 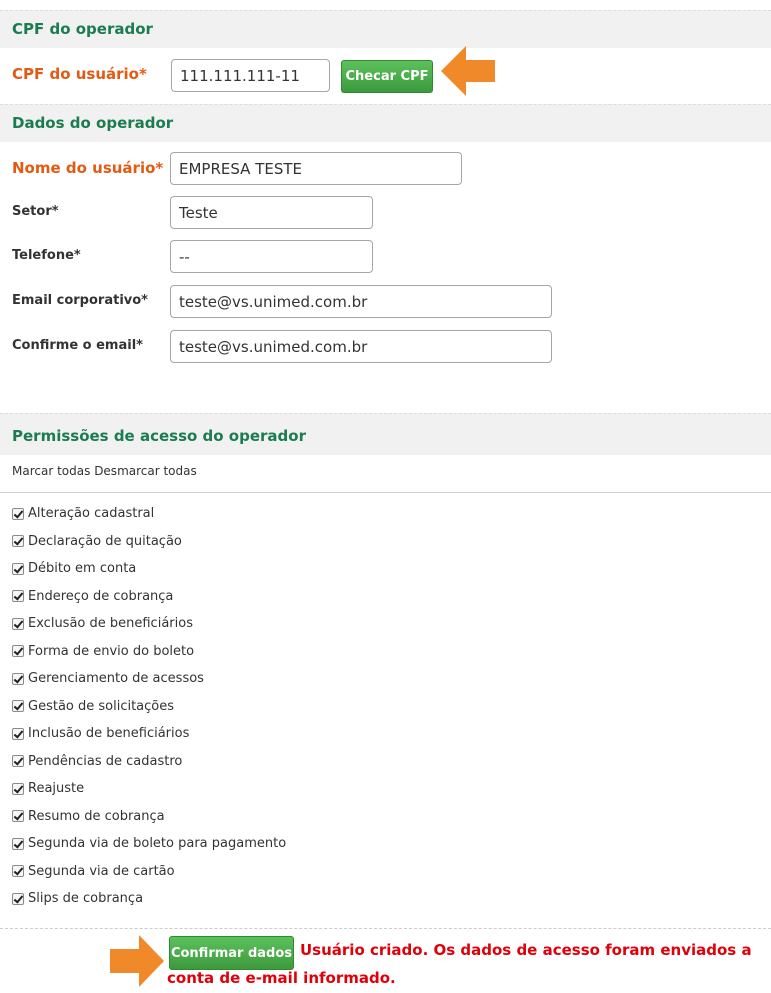 What do you see at coordinates (145, 471) in the screenshot?
I see `unmark-all-link: Desmarcar todas` at bounding box center [145, 471].